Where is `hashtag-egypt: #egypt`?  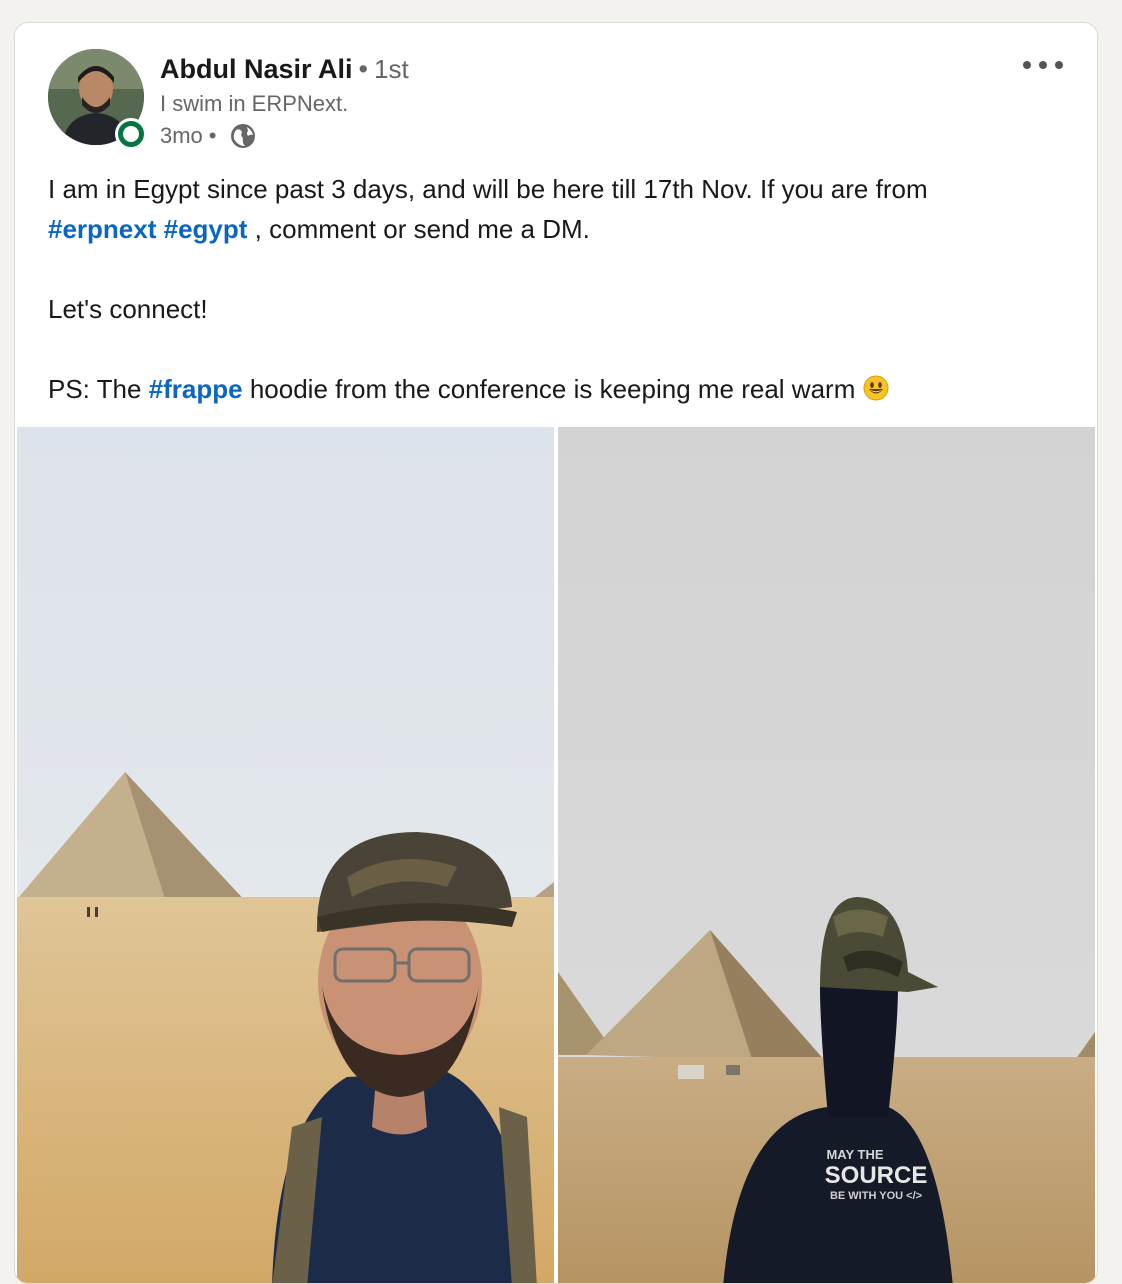 hashtag-egypt: #egypt is located at coordinates (206, 229).